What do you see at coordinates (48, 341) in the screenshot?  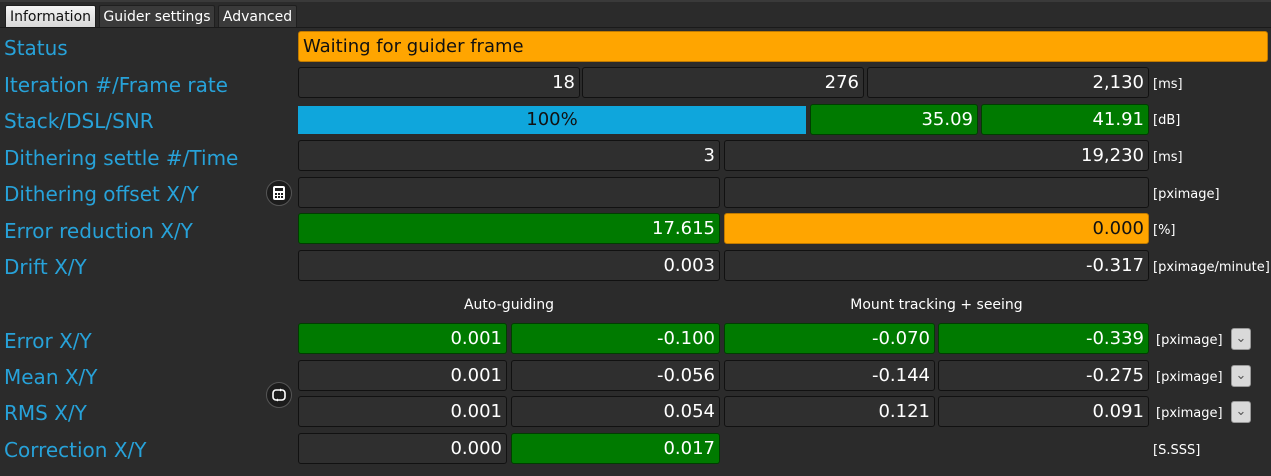 I see `error-label: Error X/Y` at bounding box center [48, 341].